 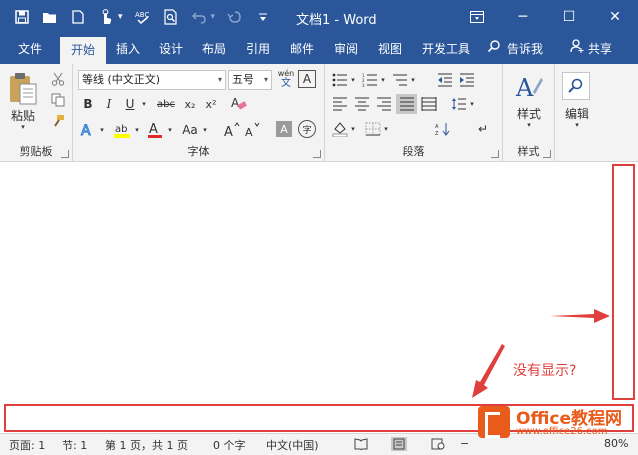 I want to click on character-border-button: A, so click(x=307, y=79).